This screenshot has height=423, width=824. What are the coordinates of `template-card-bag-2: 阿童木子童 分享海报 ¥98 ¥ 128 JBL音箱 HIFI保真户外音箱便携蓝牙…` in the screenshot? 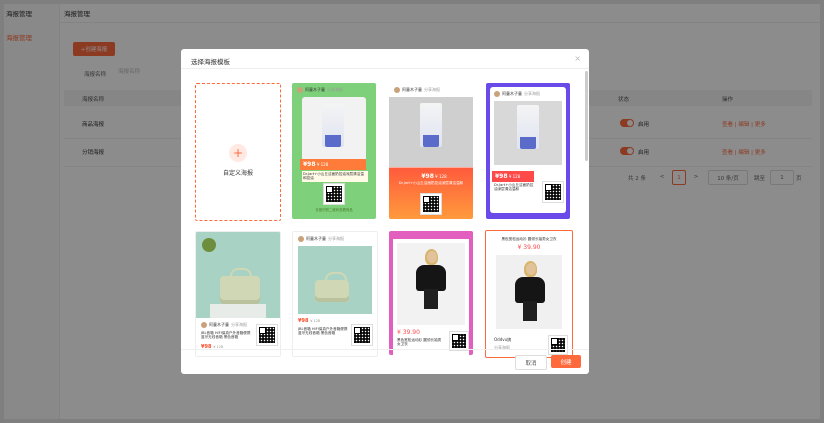 It's located at (335, 294).